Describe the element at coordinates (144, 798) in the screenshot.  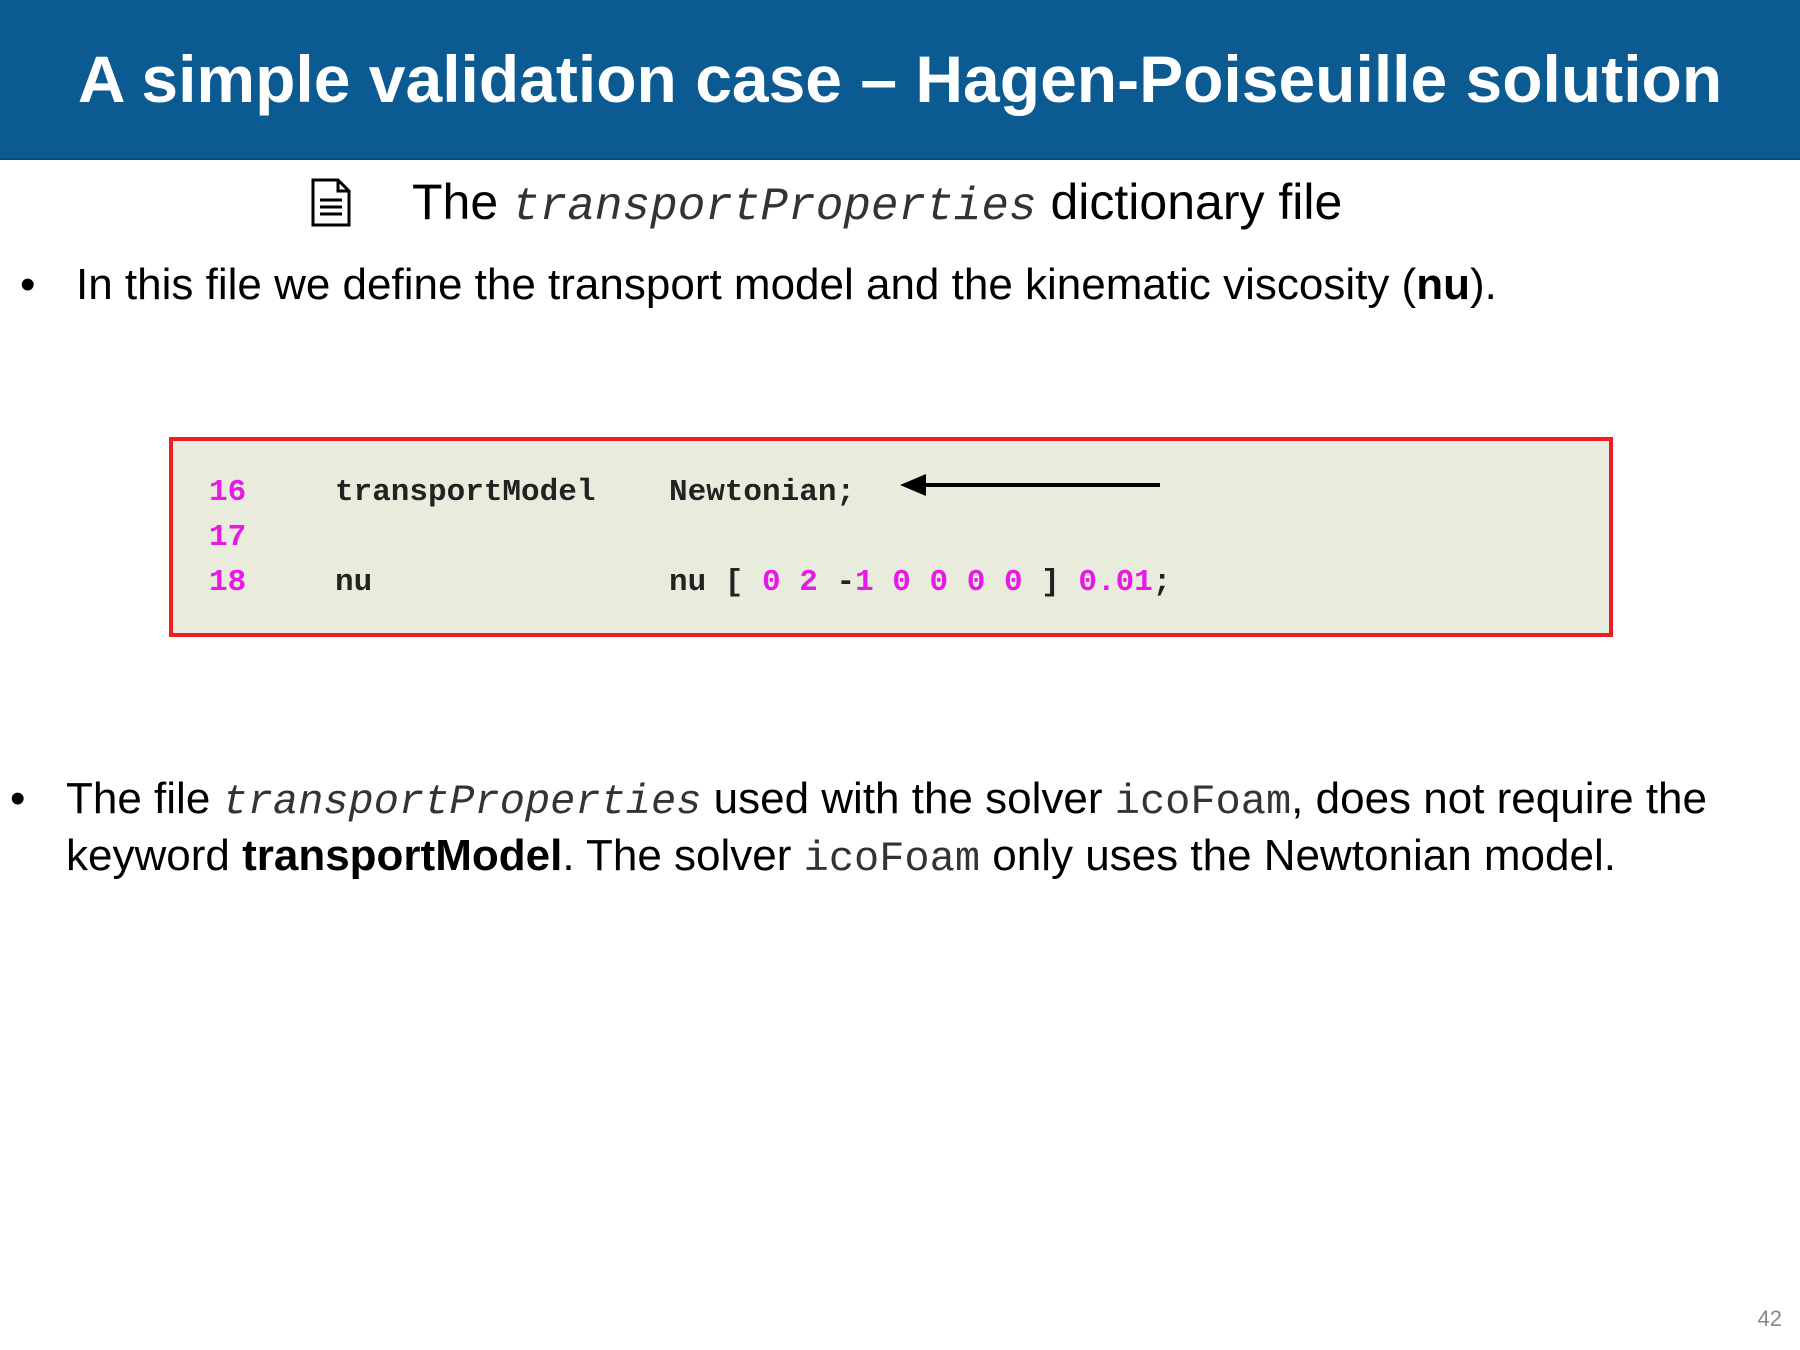
I see `bullet-2-t1: The file` at that location.